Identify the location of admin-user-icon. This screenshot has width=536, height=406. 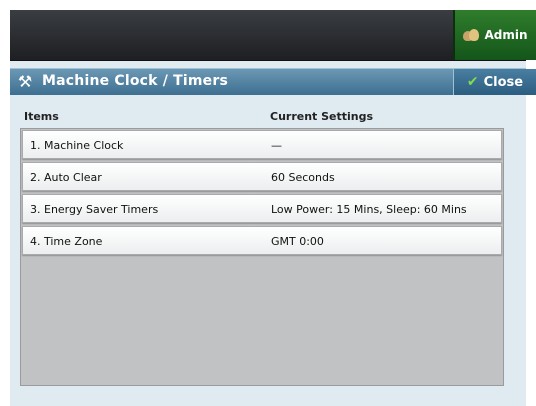
(471, 35).